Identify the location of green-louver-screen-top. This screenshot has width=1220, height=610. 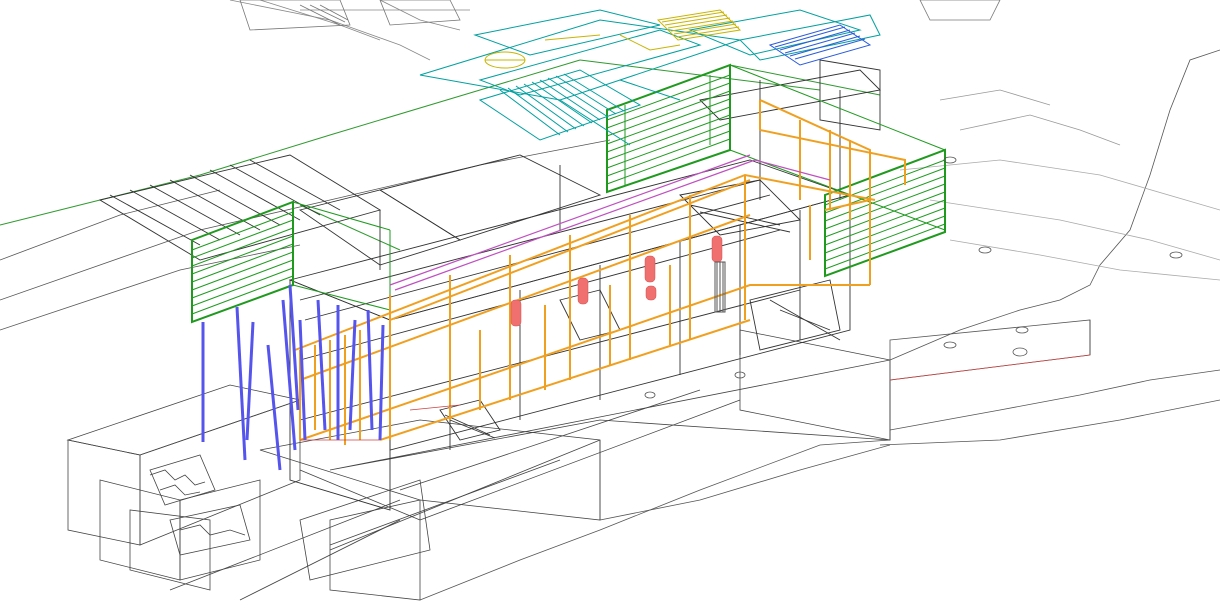
(776, 147).